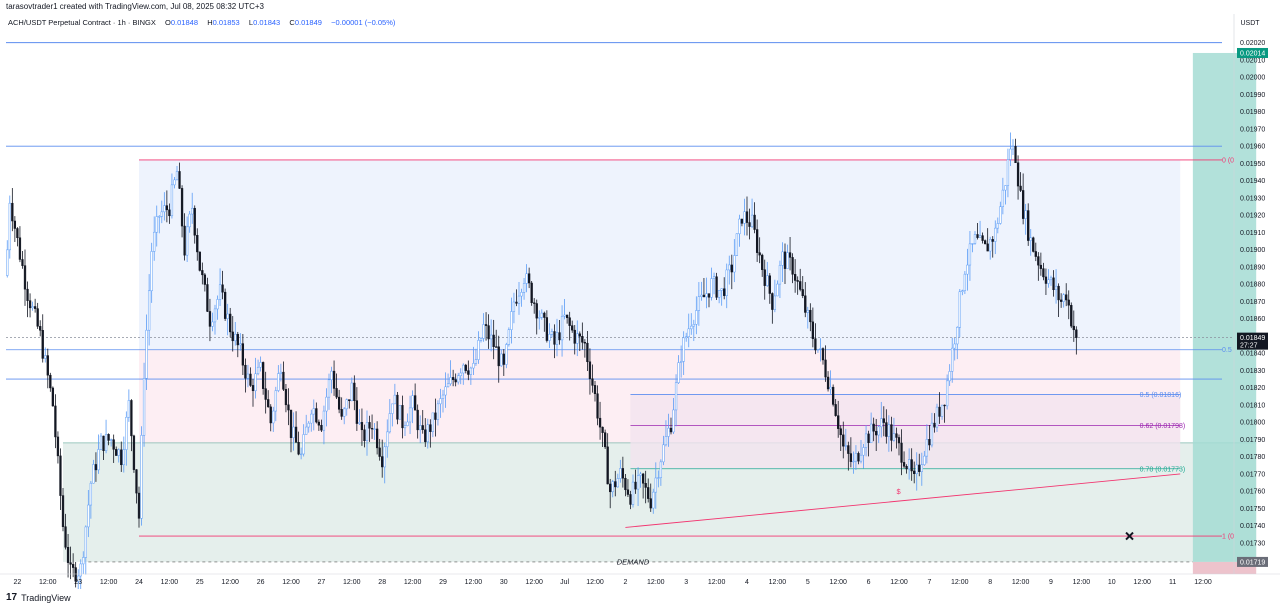  What do you see at coordinates (261, 582) in the screenshot?
I see `x-tick-label: 26` at bounding box center [261, 582].